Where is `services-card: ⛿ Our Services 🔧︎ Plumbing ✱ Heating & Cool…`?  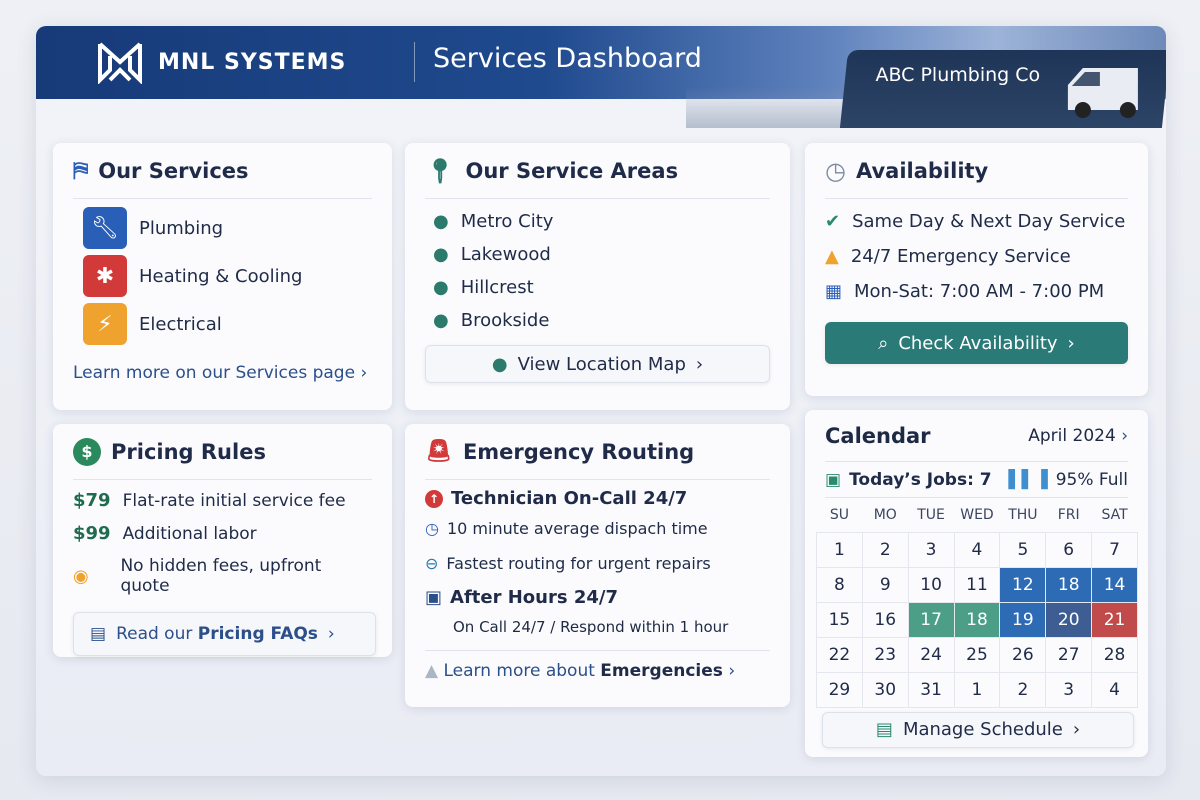 services-card: ⛿ Our Services 🔧︎ Plumbing ✱ Heating & Cool… is located at coordinates (222, 276).